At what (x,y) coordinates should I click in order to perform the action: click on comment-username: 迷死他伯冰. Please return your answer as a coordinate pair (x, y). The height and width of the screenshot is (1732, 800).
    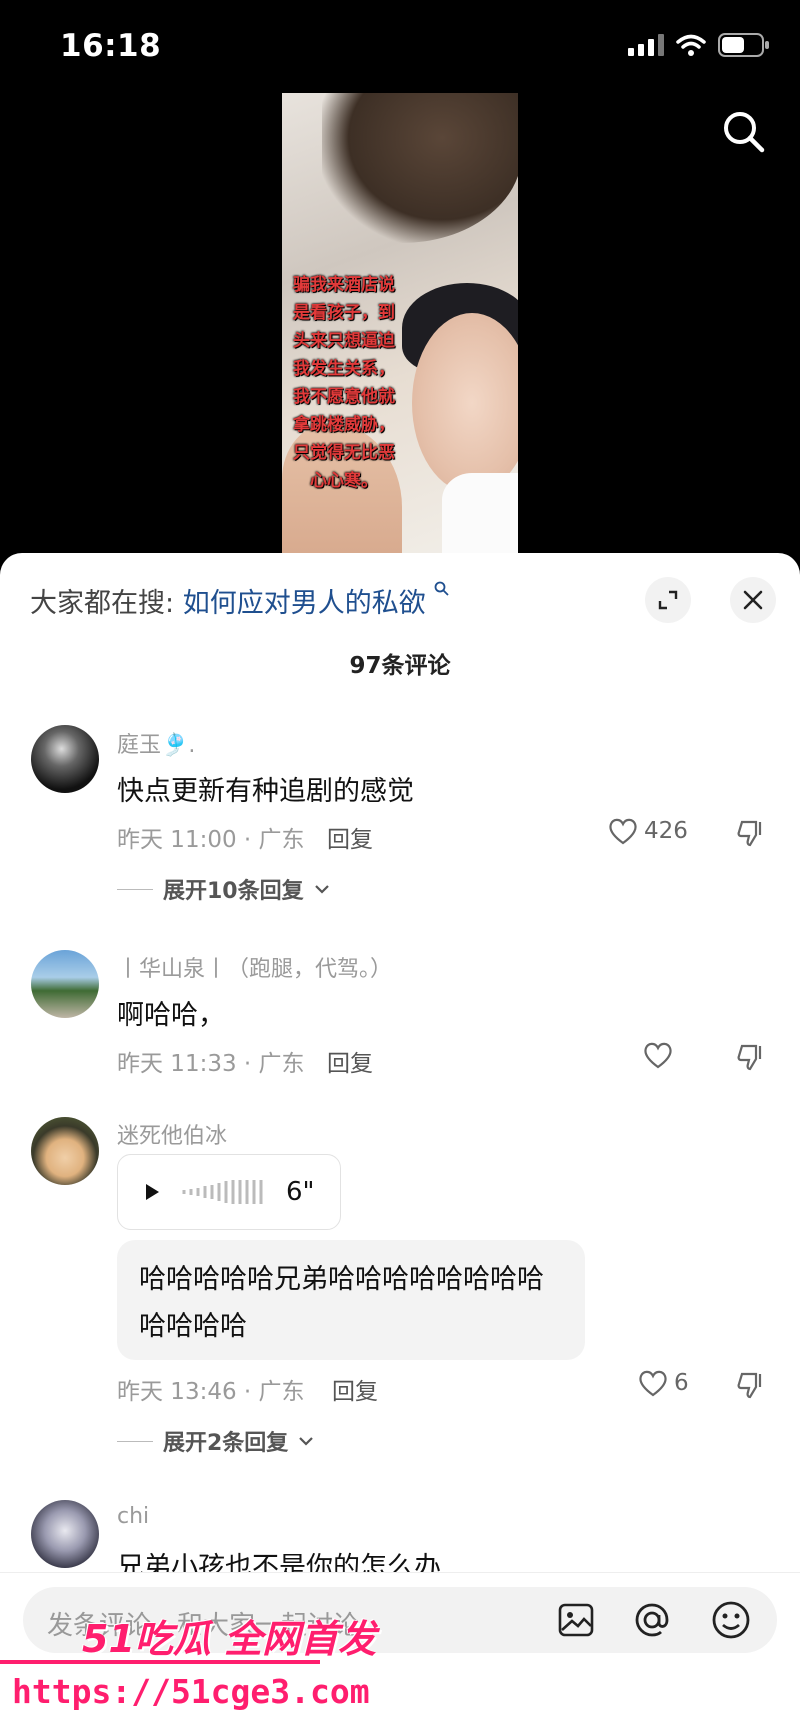
    Looking at the image, I should click on (172, 1134).